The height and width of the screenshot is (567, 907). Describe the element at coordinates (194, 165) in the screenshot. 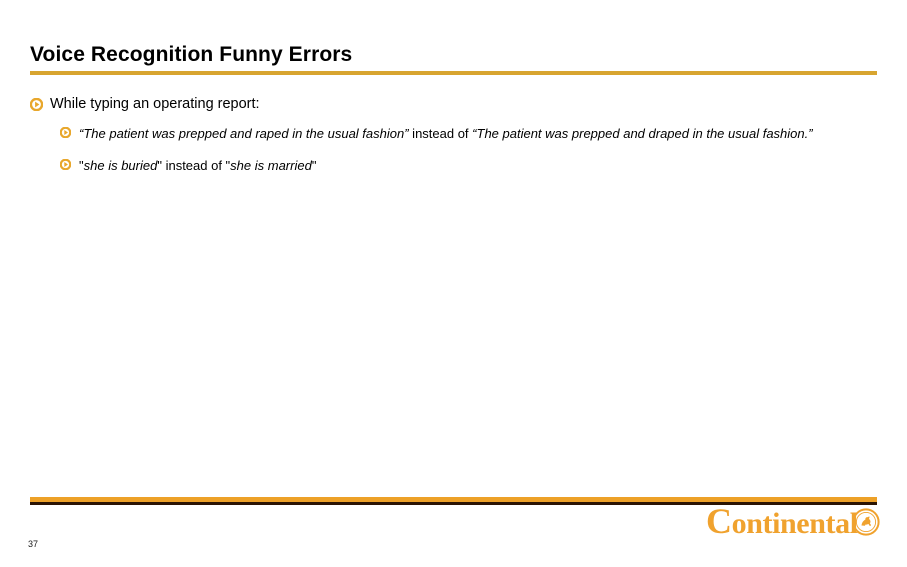

I see `connector-text: " instead of "` at that location.